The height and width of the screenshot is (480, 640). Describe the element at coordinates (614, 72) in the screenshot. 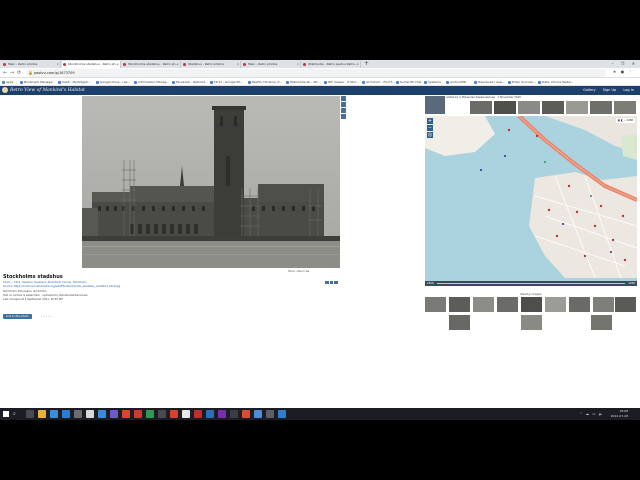

I see `extension-icon: ★` at that location.